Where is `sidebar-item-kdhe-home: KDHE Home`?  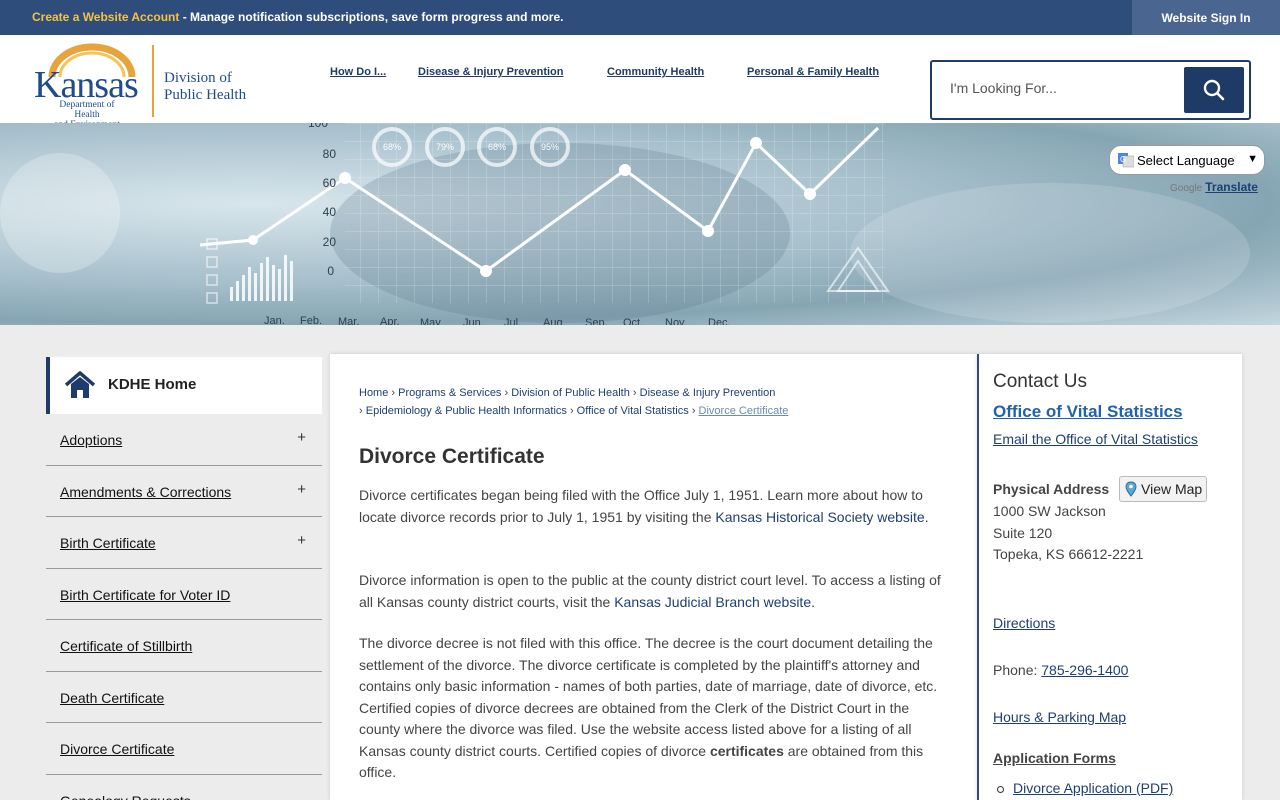 sidebar-item-kdhe-home: KDHE Home is located at coordinates (184, 385).